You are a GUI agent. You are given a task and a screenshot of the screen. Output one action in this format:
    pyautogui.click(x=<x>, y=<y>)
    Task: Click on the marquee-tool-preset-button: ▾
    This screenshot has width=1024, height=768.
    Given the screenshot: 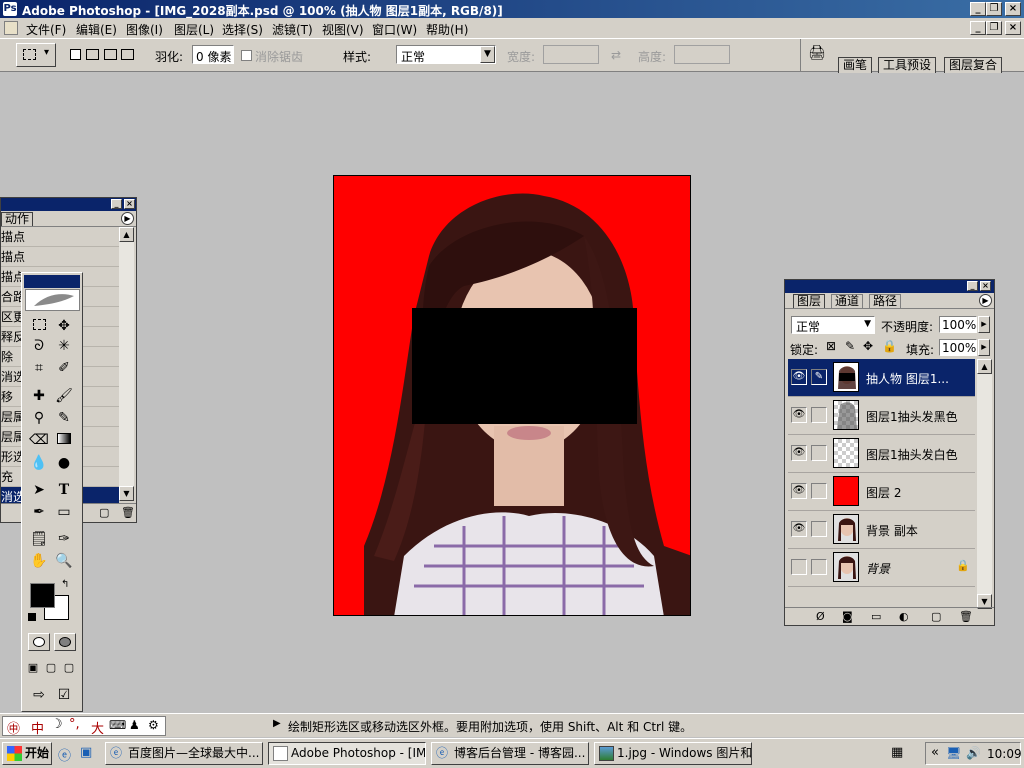 What is the action you would take?
    pyautogui.click(x=36, y=55)
    